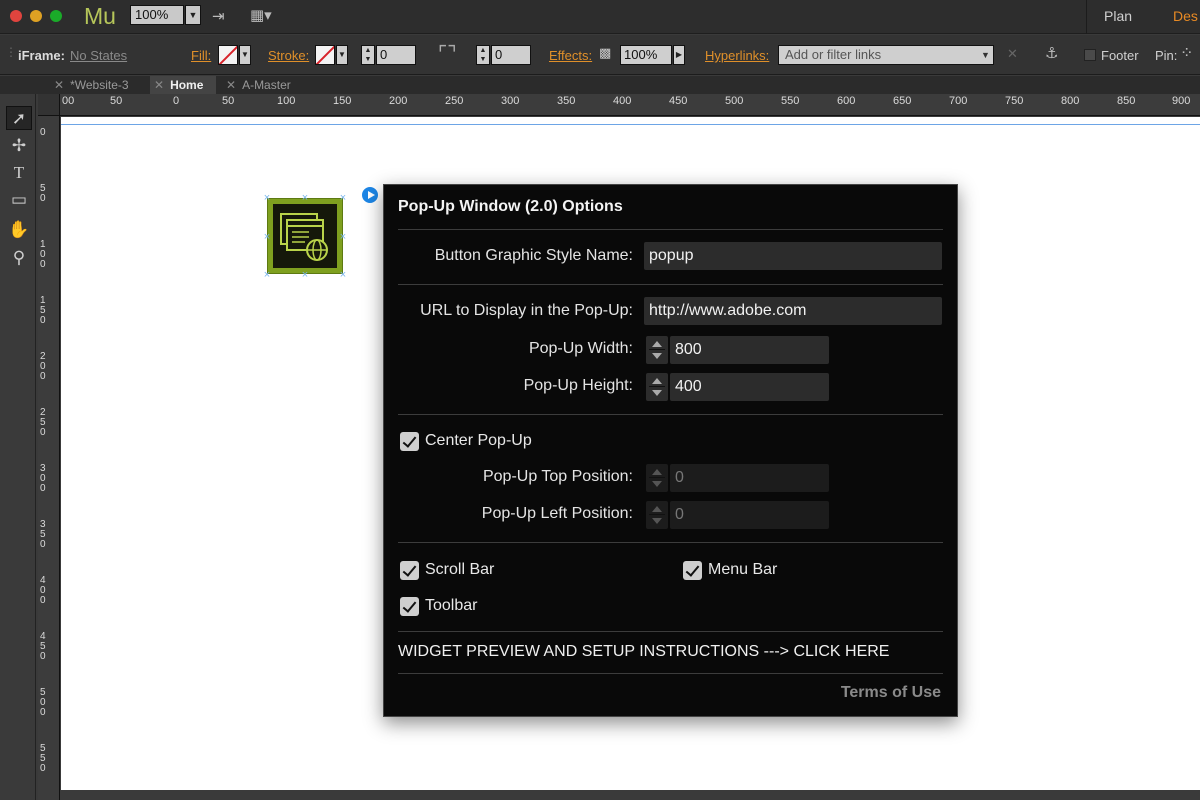 Image resolution: width=1200 pixels, height=800 pixels. I want to click on popup-window-icon, so click(305, 236).